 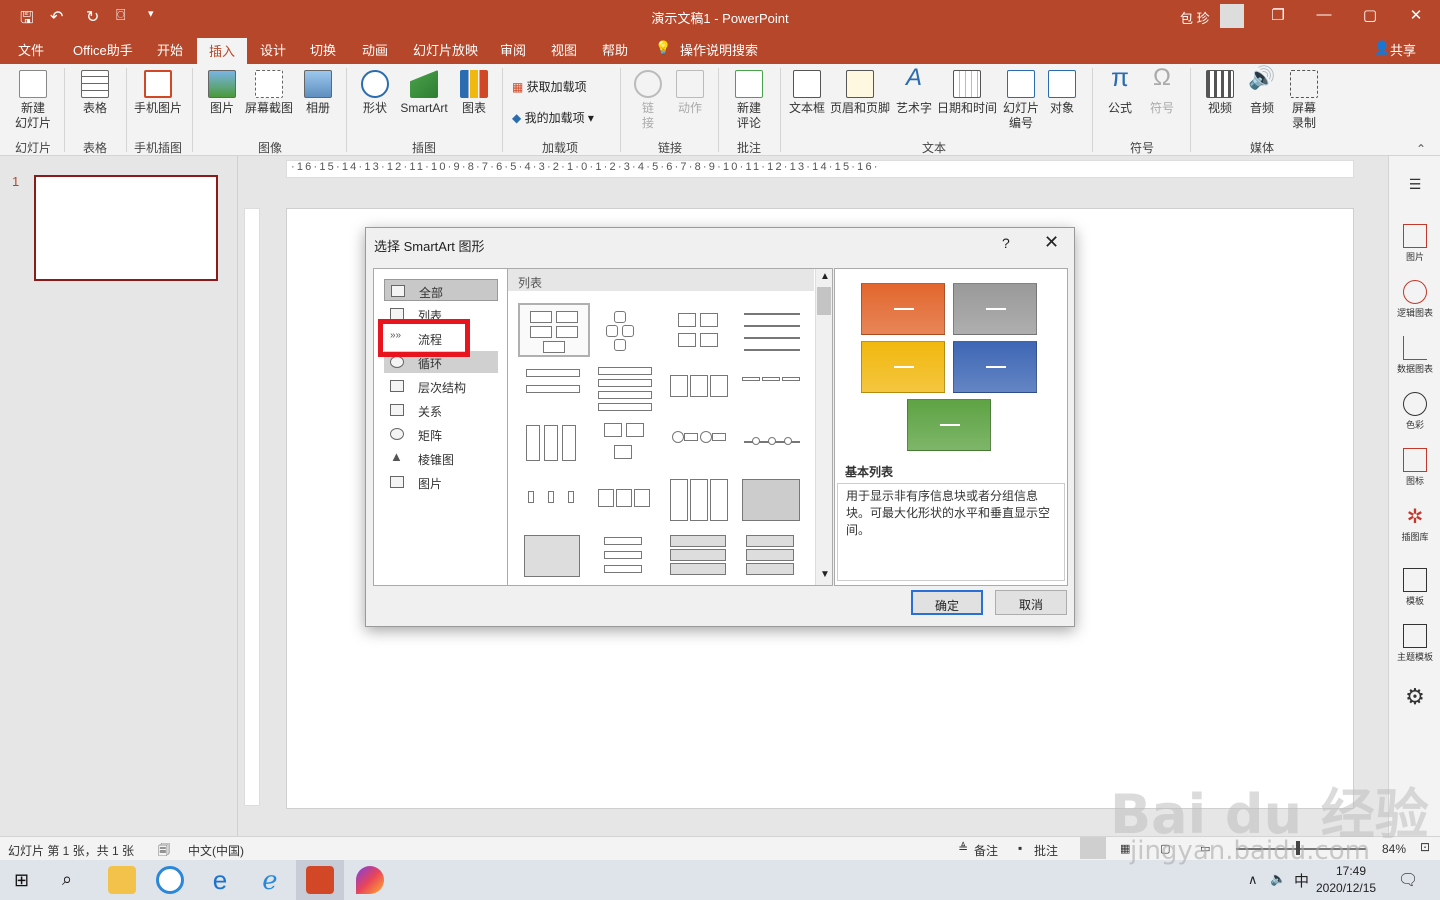 What do you see at coordinates (1253, 880) in the screenshot?
I see `tray-expand-icon: ∧` at bounding box center [1253, 880].